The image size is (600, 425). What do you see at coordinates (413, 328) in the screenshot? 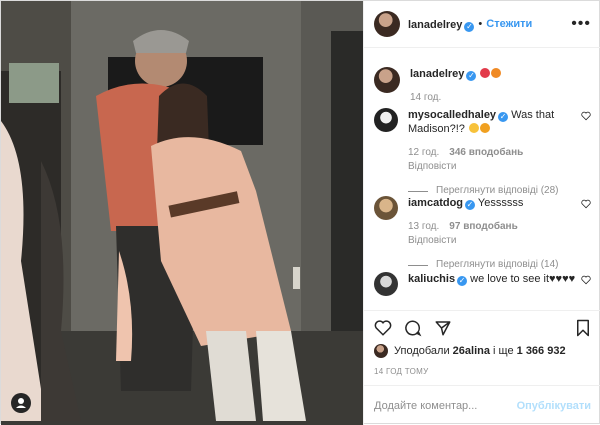
I see `comment-icon` at bounding box center [413, 328].